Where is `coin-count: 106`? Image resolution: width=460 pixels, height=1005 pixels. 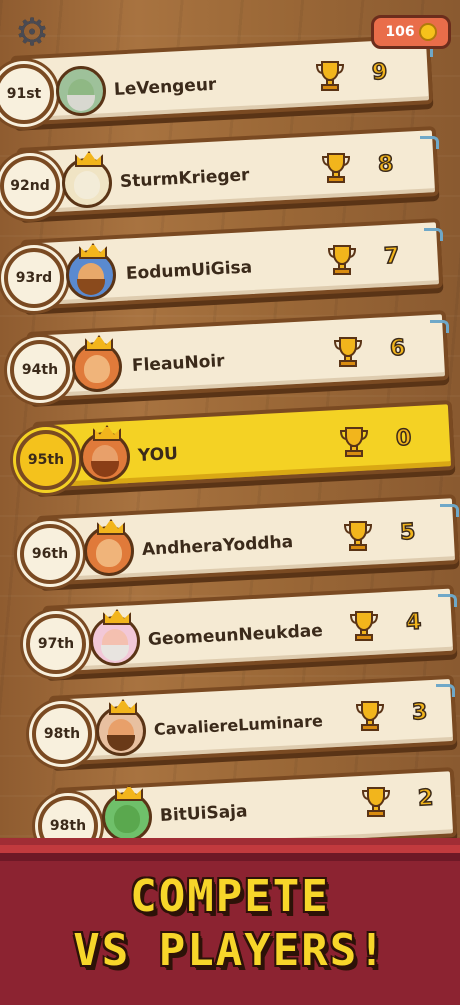
coin-count: 106 is located at coordinates (400, 32).